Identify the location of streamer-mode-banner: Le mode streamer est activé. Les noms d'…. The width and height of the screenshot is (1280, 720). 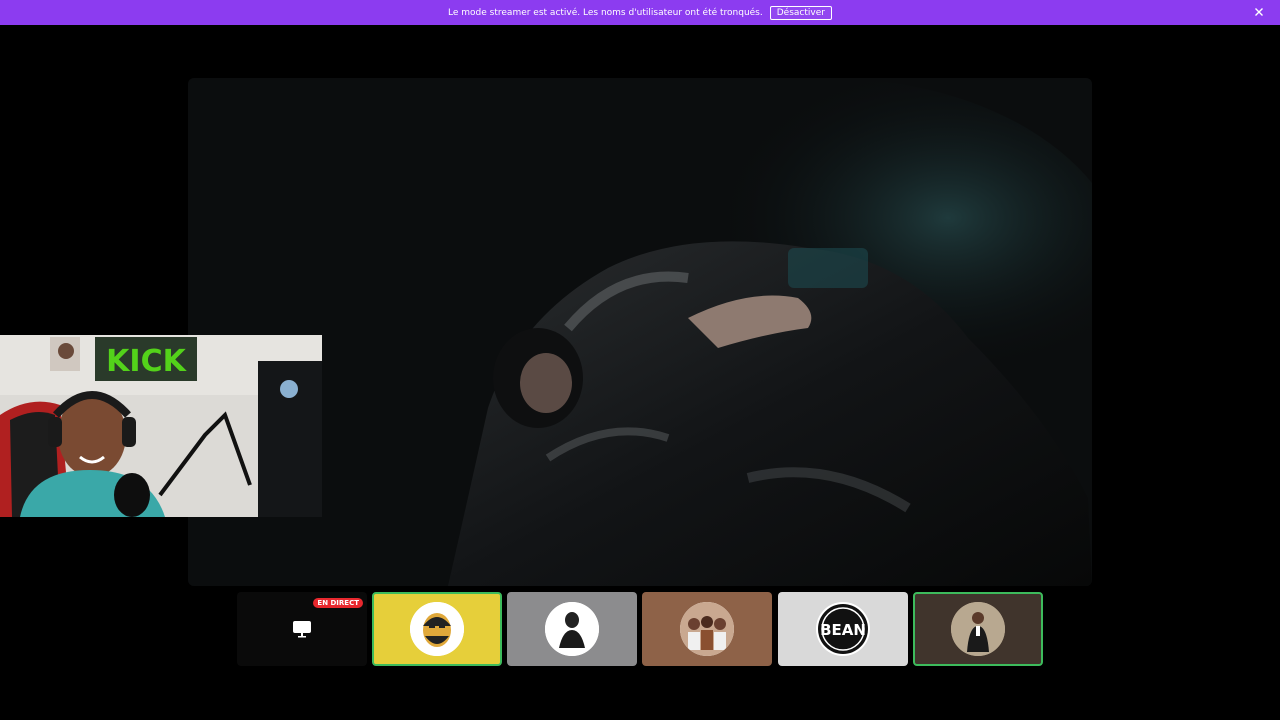
(640, 12).